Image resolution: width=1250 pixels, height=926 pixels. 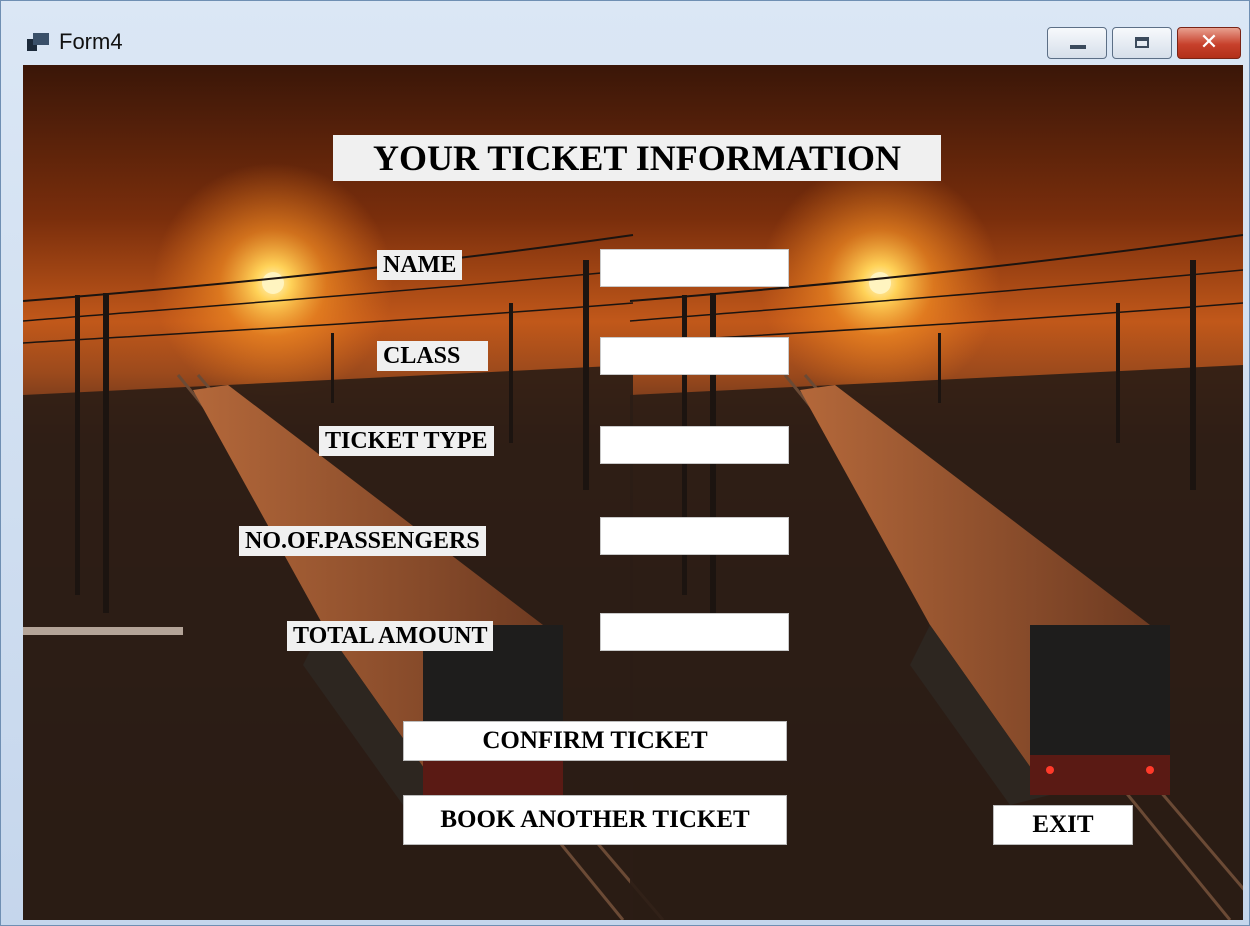 What do you see at coordinates (694, 268) in the screenshot?
I see `name-input` at bounding box center [694, 268].